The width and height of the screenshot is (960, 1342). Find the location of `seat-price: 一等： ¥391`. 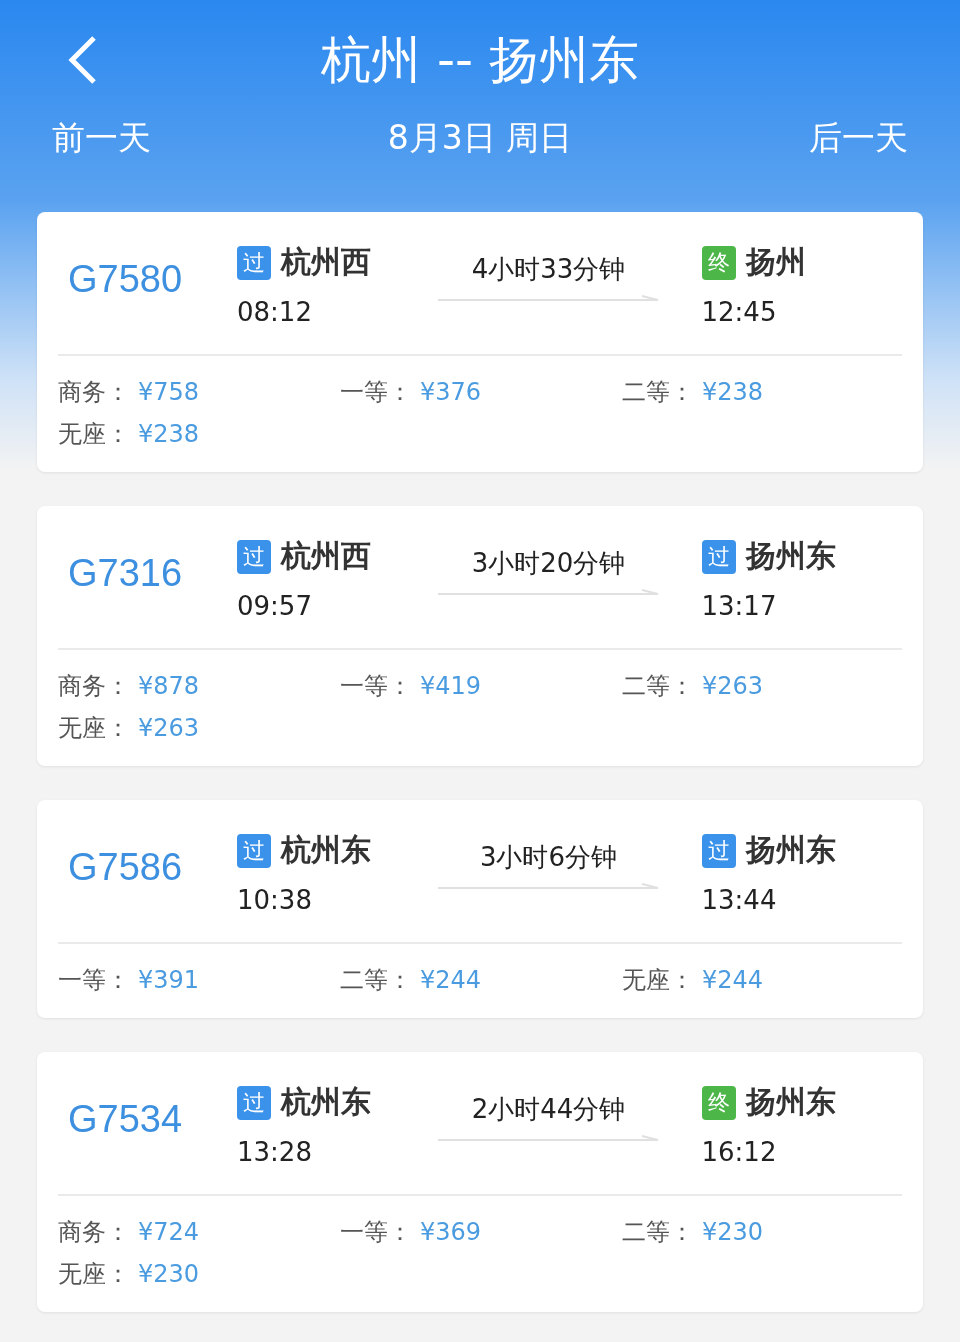

seat-price: 一等： ¥391 is located at coordinates (129, 980).